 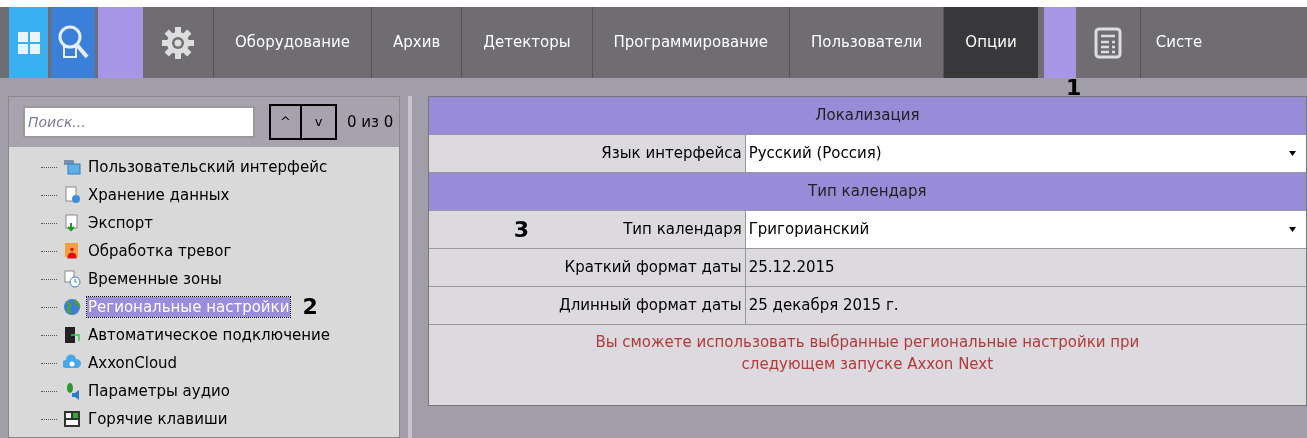 I want to click on document-list-icon, so click(x=1107, y=42).